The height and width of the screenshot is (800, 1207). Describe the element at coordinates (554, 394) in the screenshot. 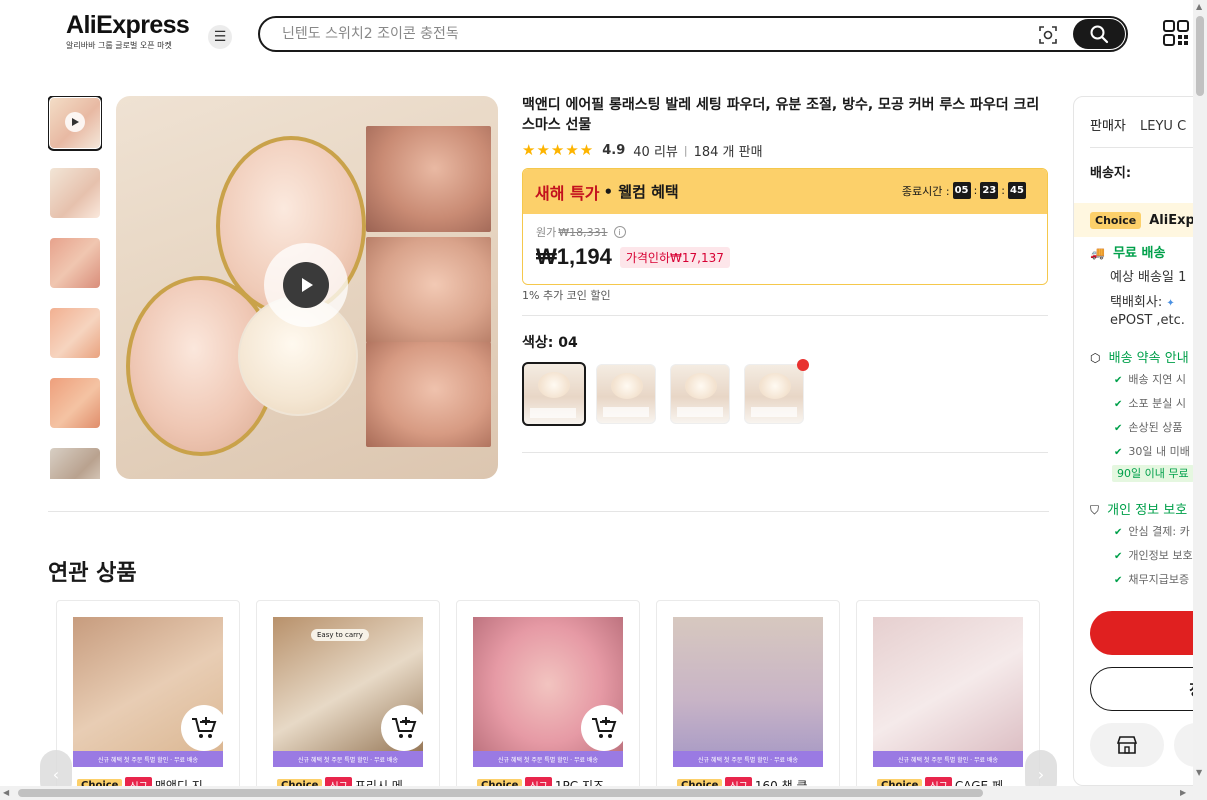

I see `color-swatch-selected` at that location.